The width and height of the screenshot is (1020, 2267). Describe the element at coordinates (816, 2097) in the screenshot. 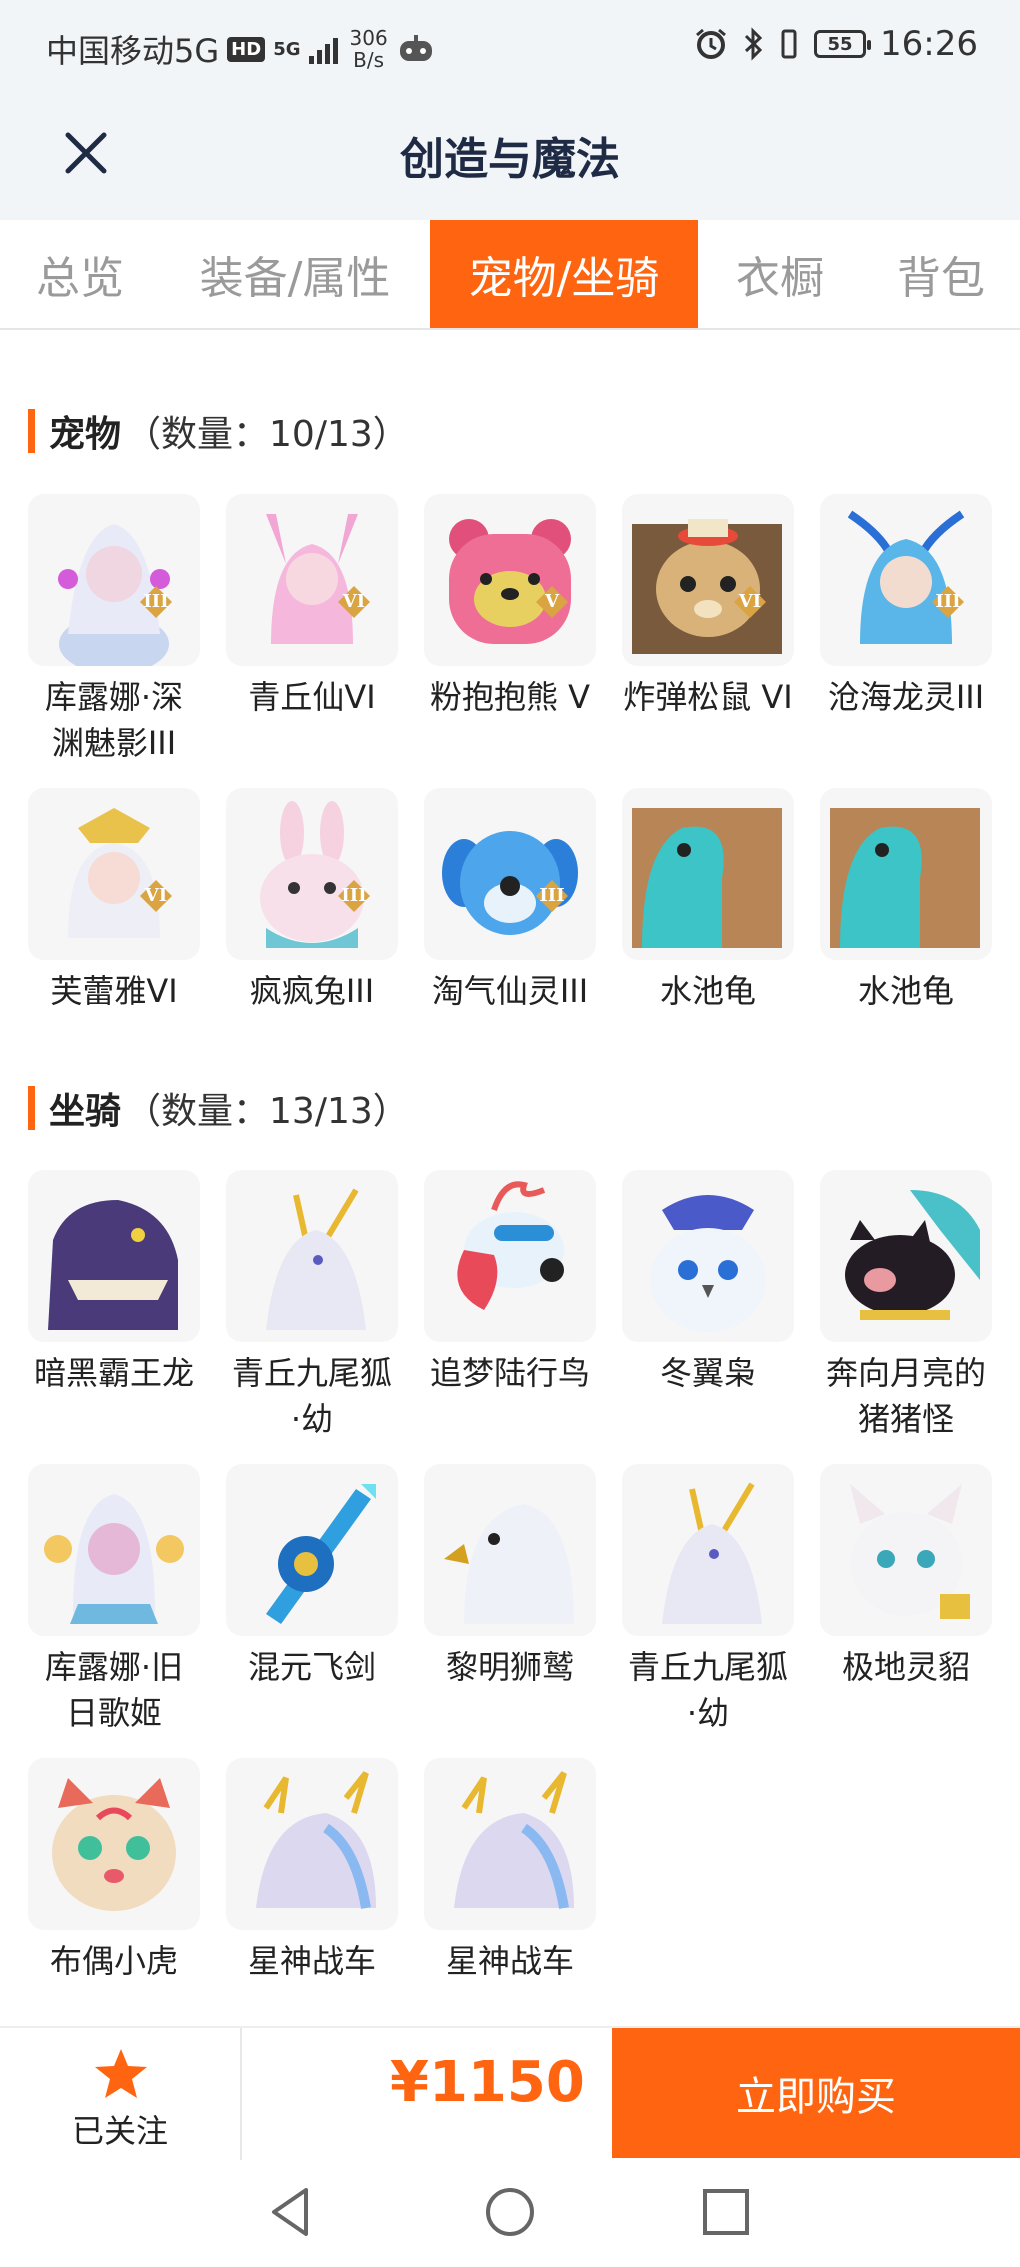

I see `buy-now-label: 立即购买` at that location.